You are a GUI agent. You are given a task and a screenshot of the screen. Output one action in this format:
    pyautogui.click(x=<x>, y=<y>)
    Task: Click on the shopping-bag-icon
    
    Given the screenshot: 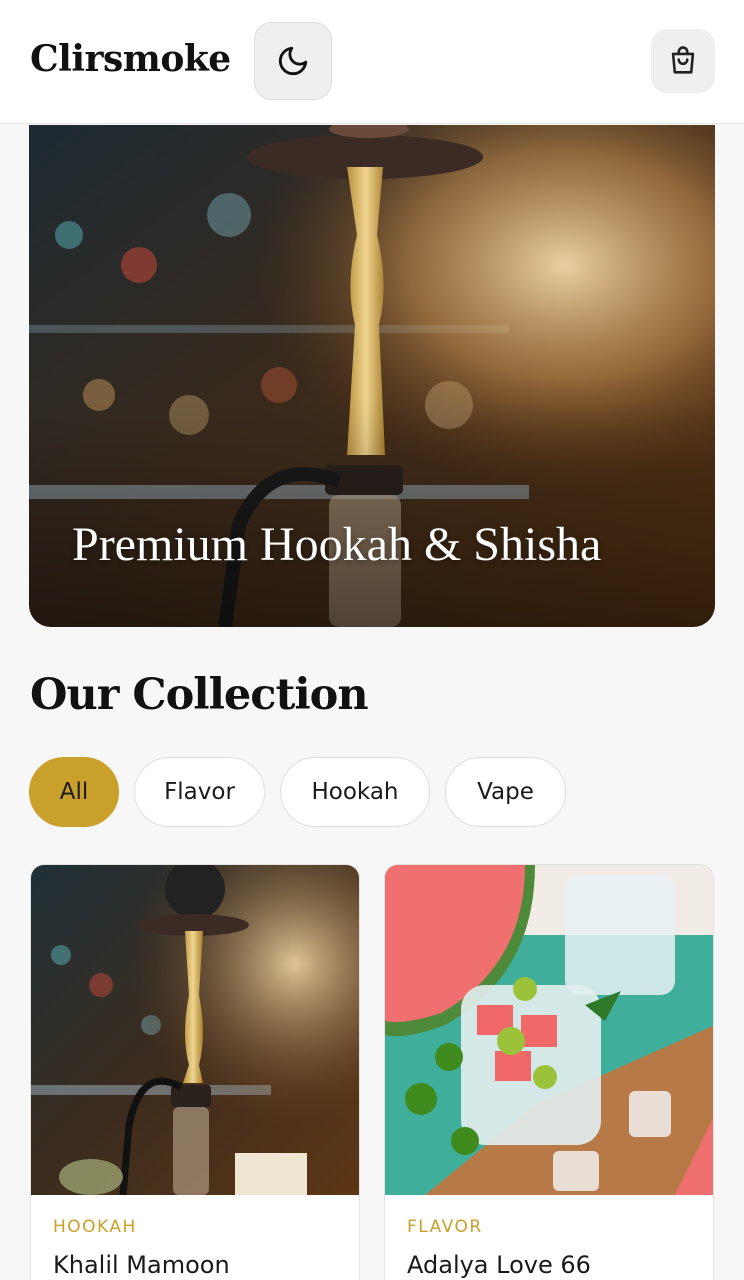 What is the action you would take?
    pyautogui.click(x=683, y=60)
    